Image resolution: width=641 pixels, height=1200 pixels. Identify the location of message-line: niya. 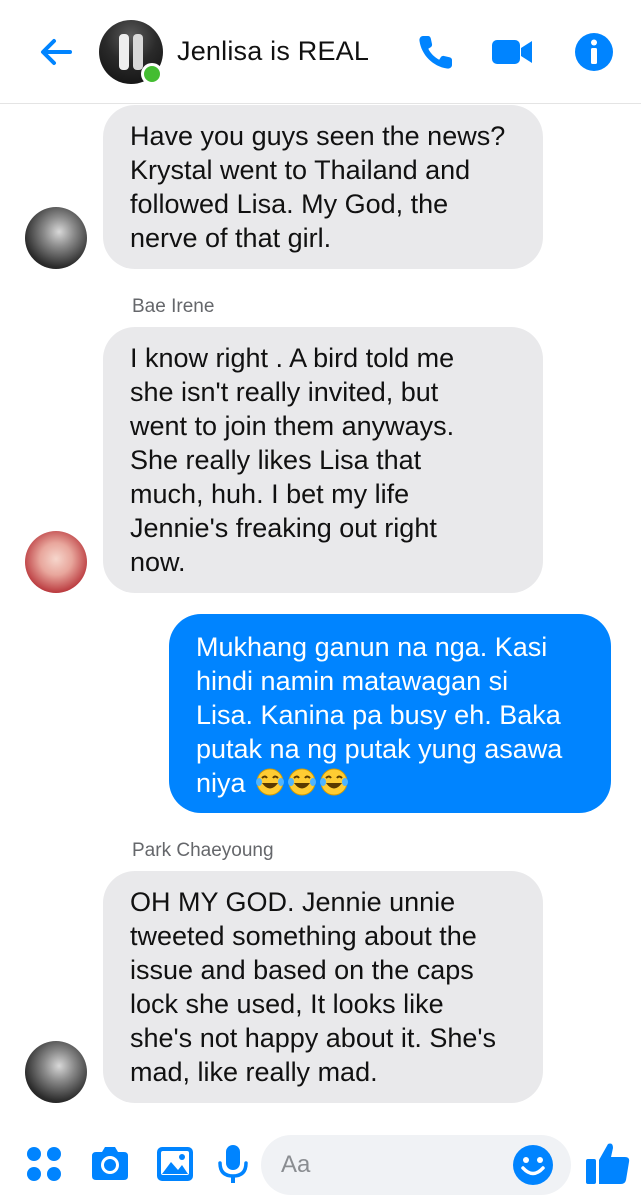
(221, 783).